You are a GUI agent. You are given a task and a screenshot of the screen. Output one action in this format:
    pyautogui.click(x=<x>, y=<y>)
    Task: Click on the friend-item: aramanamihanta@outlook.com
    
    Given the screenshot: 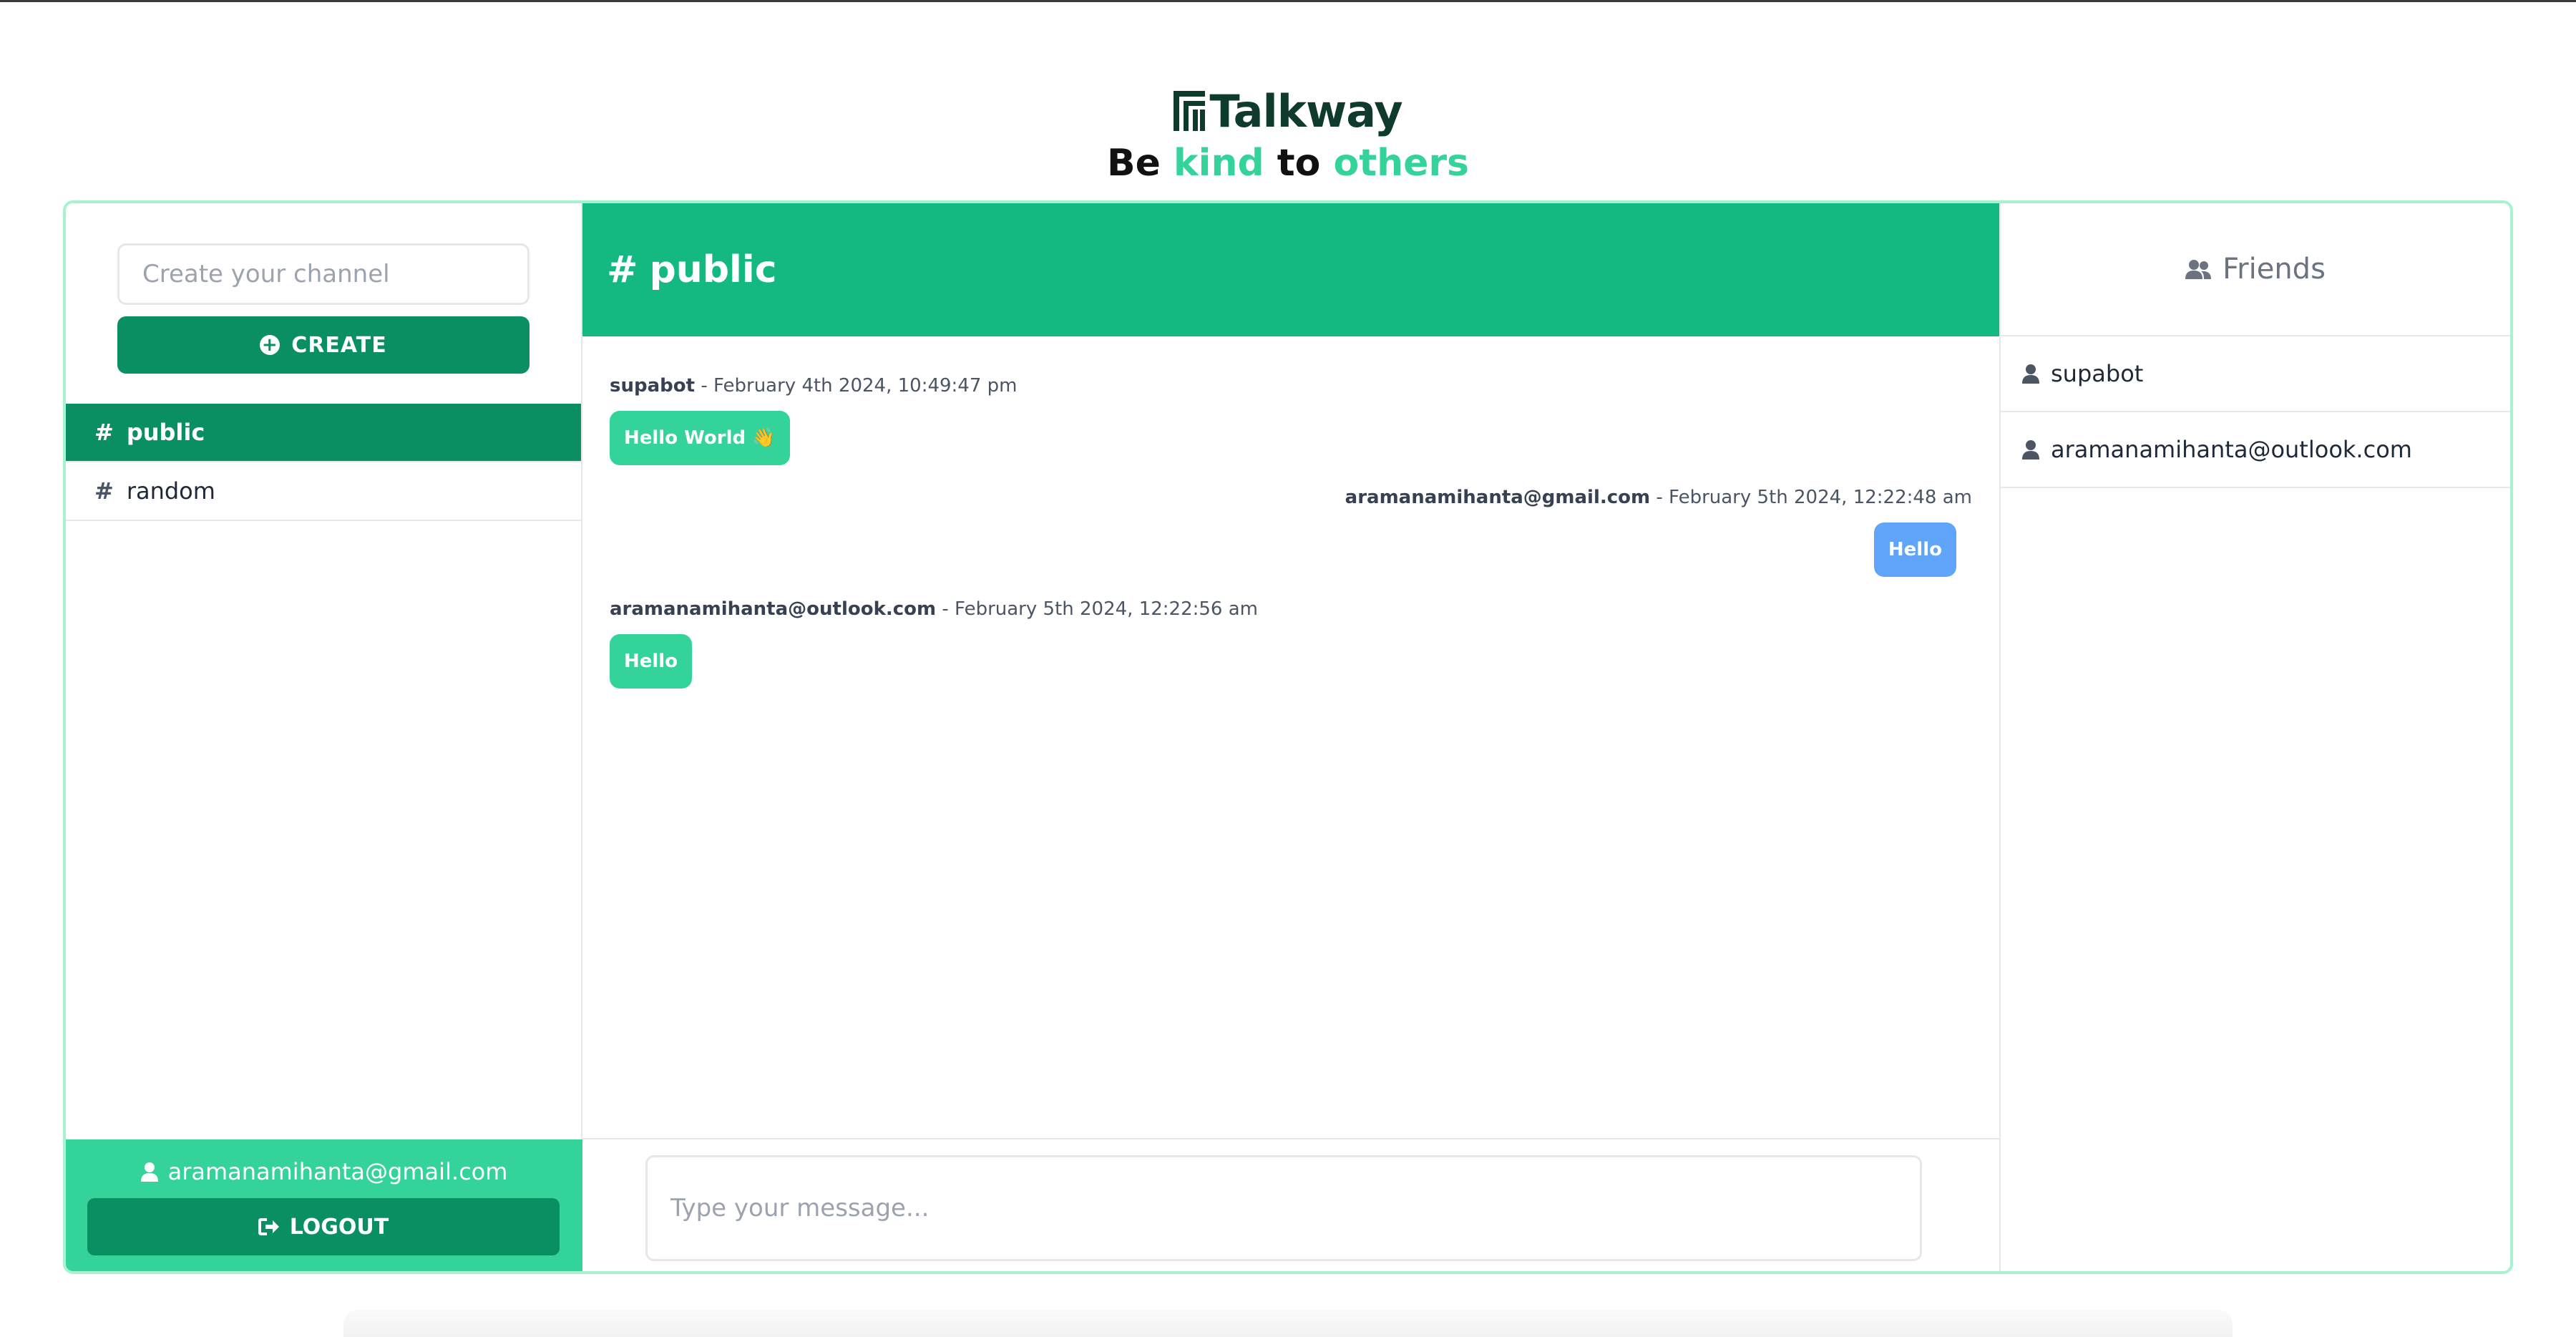 What is the action you would take?
    pyautogui.click(x=2255, y=450)
    